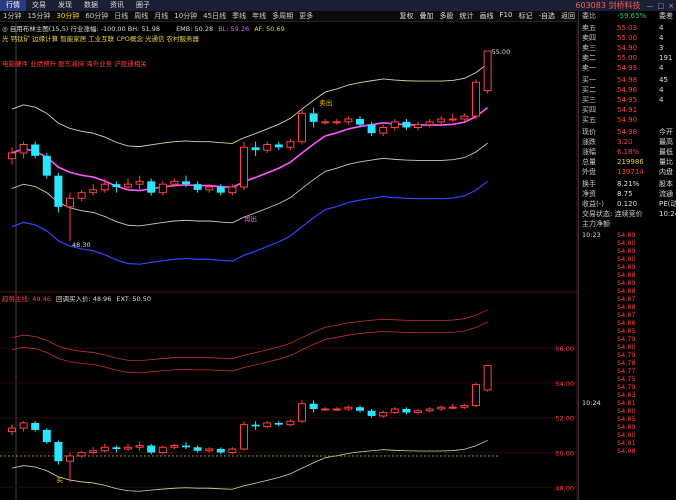 The image size is (676, 500). What do you see at coordinates (626, 275) in the screenshot?
I see `tick-price: 54.88` at bounding box center [626, 275].